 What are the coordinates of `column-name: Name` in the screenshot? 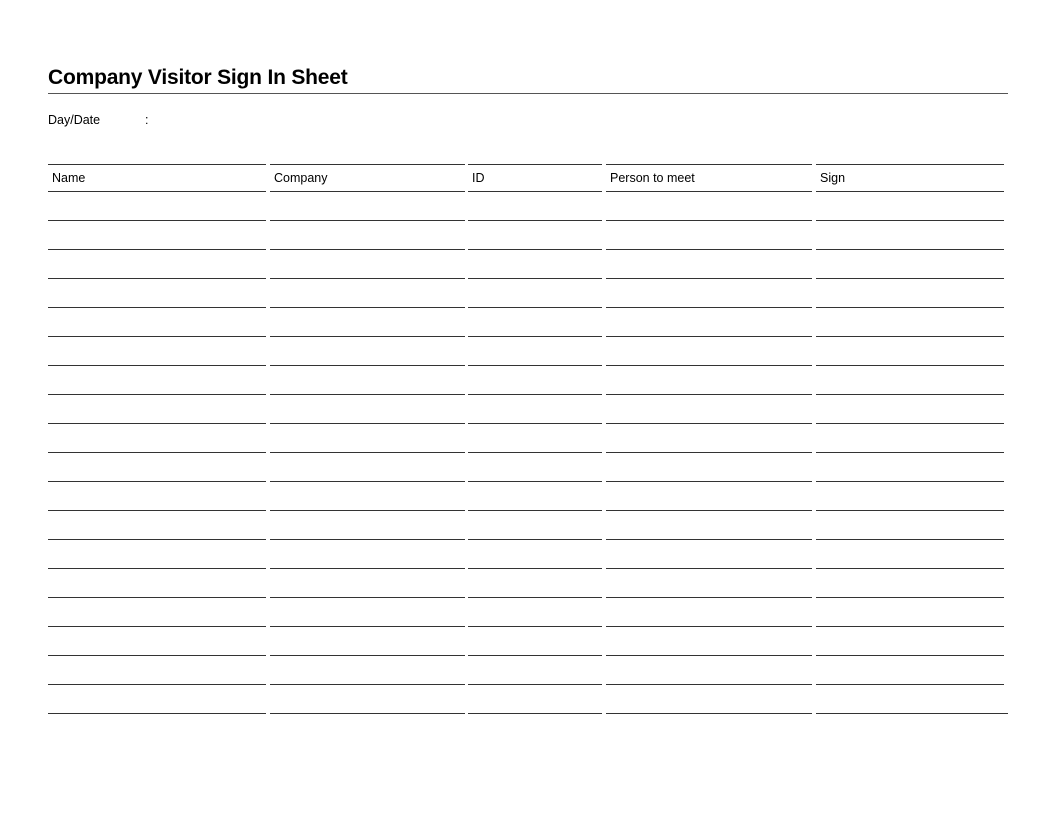 It's located at (157, 439).